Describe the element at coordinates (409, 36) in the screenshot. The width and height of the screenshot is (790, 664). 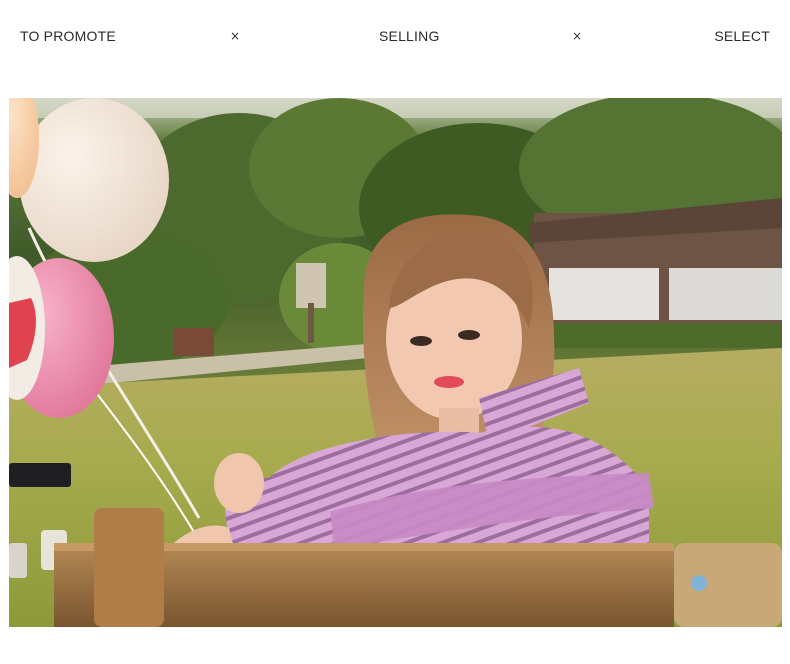
I see `nav-item-selling: SELLING` at that location.